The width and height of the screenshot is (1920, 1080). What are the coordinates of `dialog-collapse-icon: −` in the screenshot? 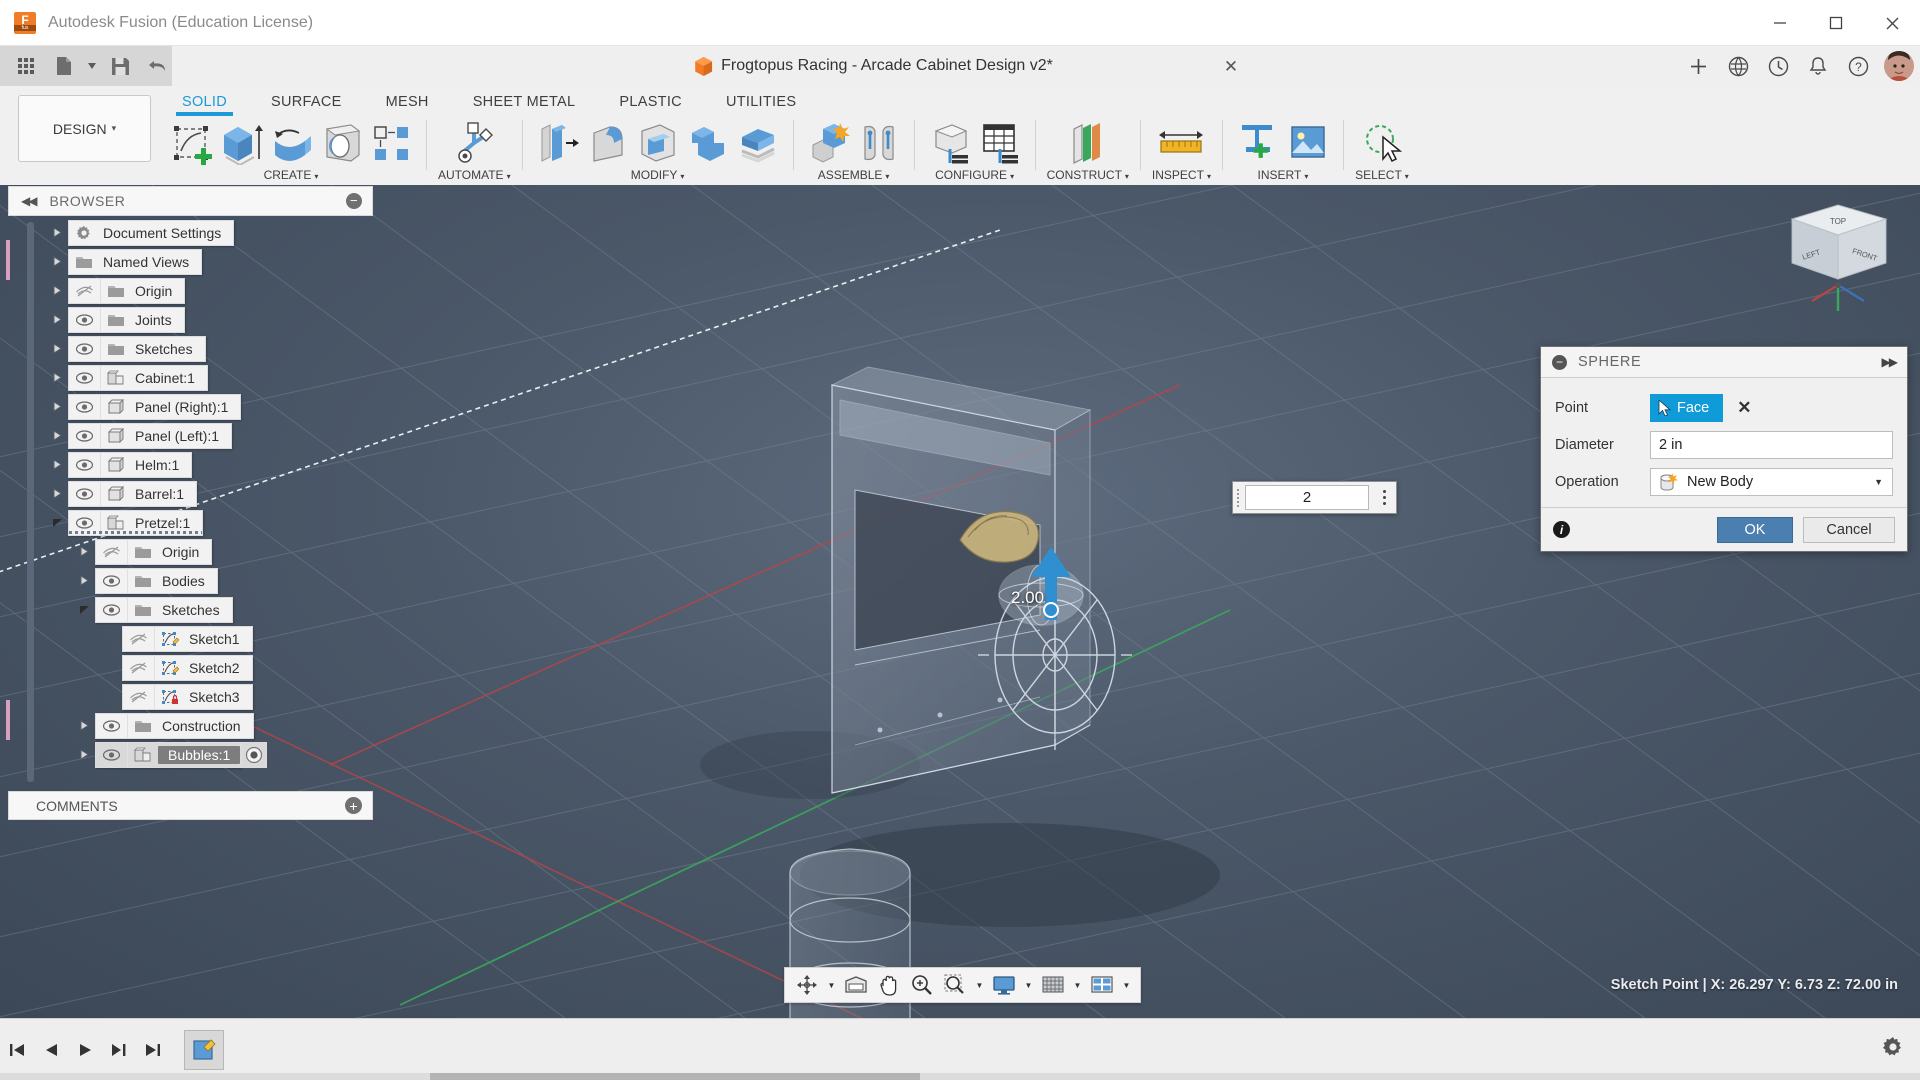 It's located at (1559, 362).